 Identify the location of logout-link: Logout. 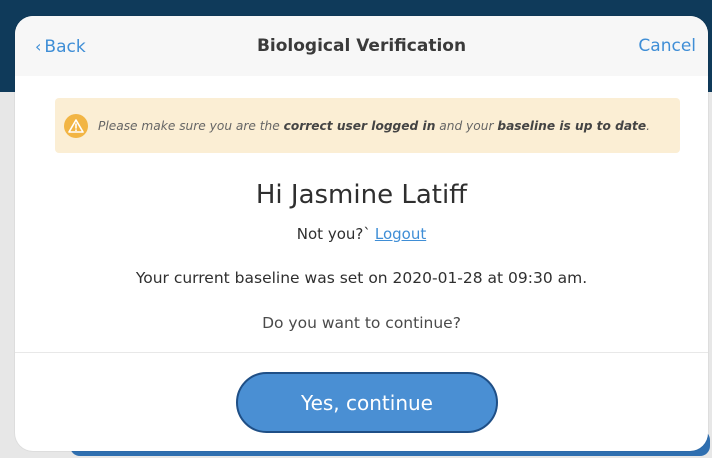
(400, 234).